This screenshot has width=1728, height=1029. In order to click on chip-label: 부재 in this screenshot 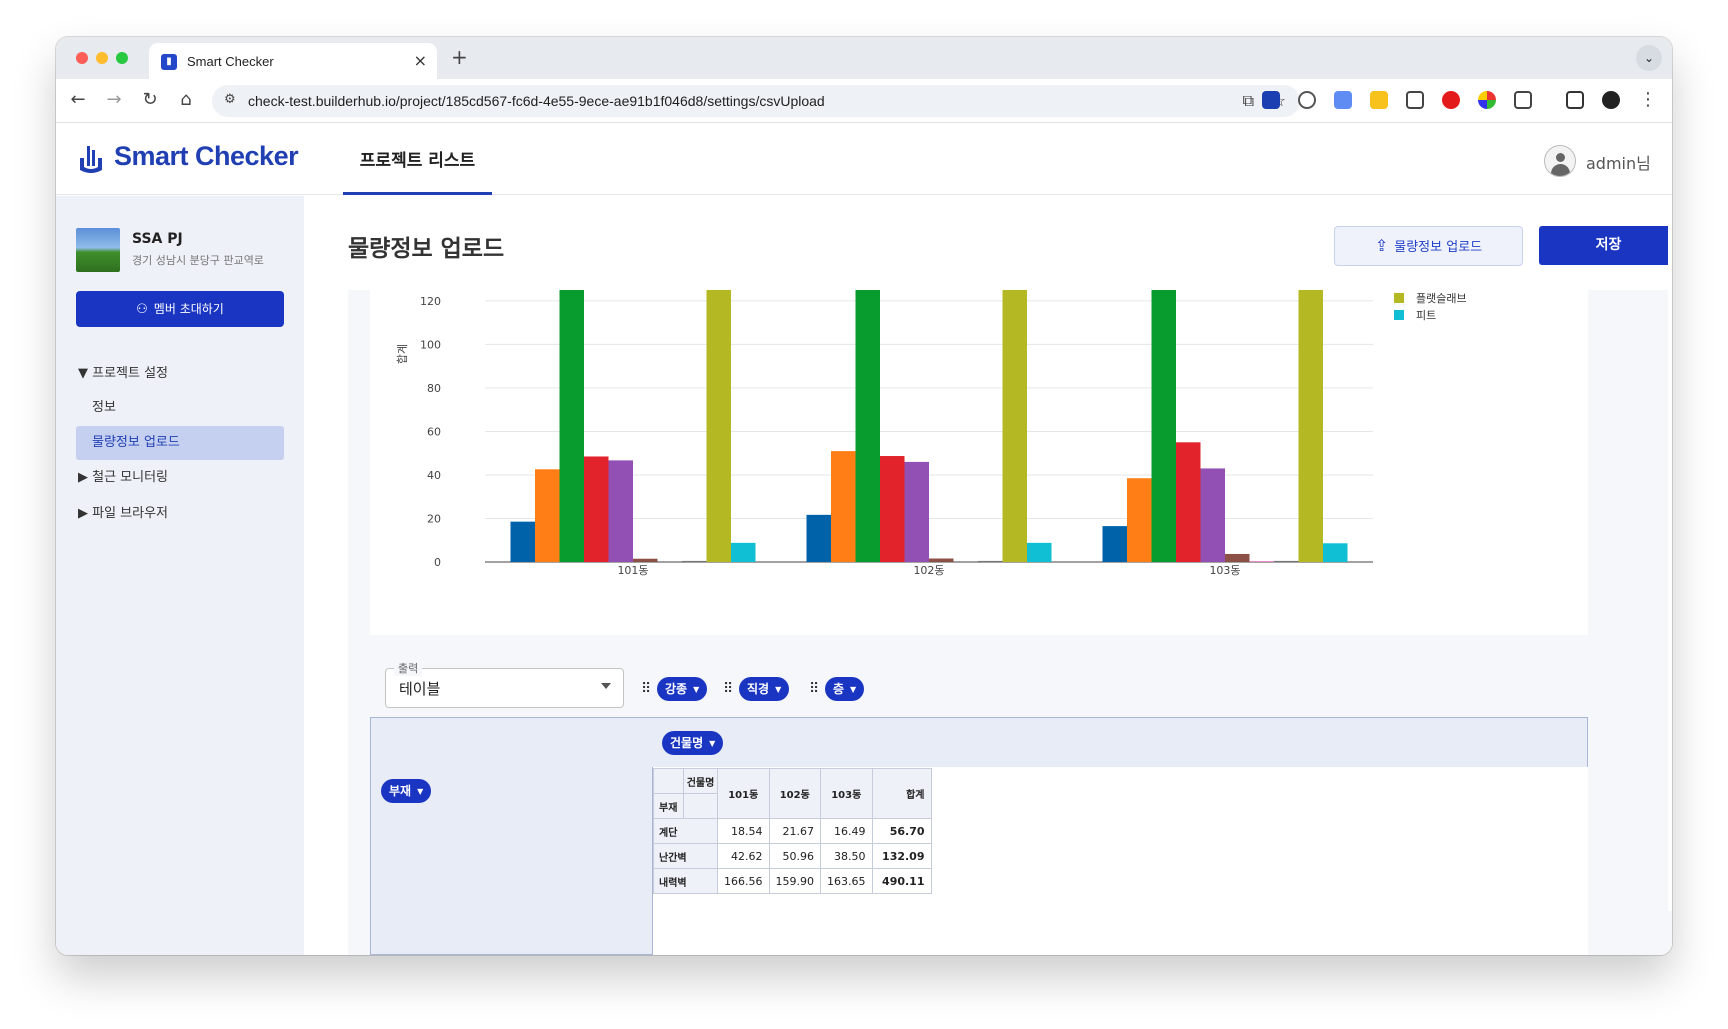, I will do `click(400, 791)`.